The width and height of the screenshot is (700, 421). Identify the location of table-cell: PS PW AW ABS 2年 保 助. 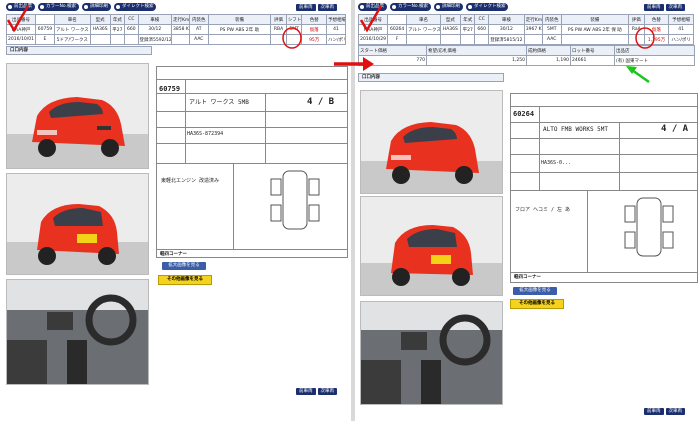
(594, 29).